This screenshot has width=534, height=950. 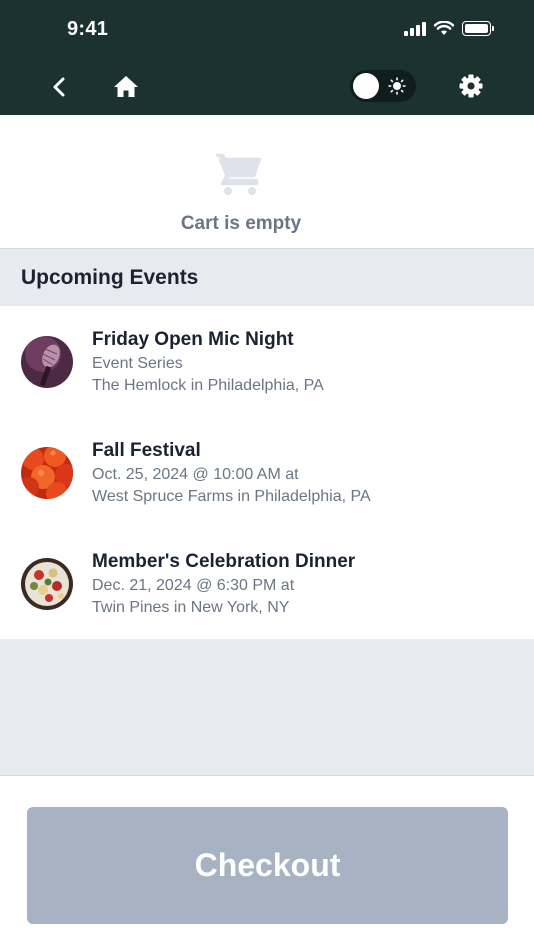 I want to click on event-subtitle: Event Series, so click(x=137, y=363).